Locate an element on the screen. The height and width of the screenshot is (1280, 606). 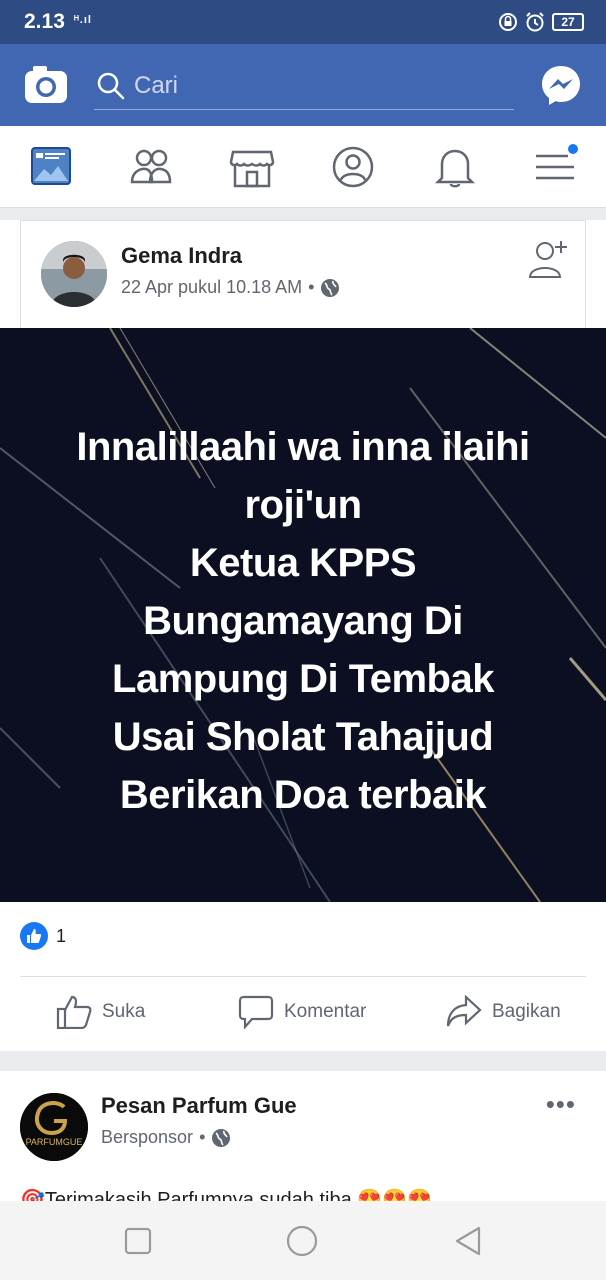
system-nav-bar is located at coordinates (303, 1240).